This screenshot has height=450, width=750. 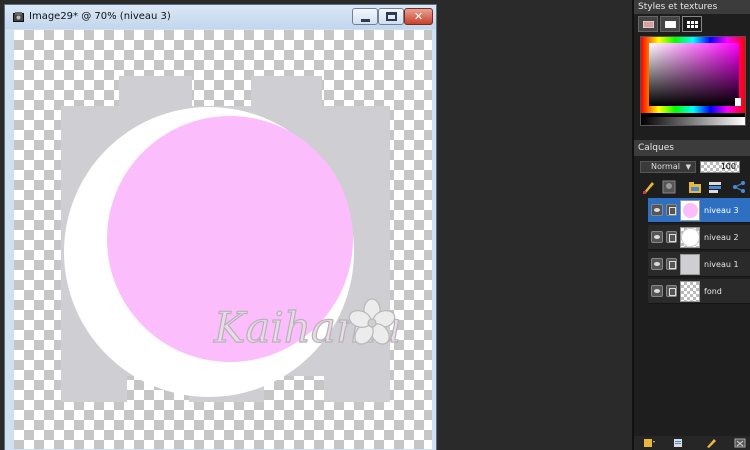 I want to click on layer-name: niveau 2, so click(x=721, y=237).